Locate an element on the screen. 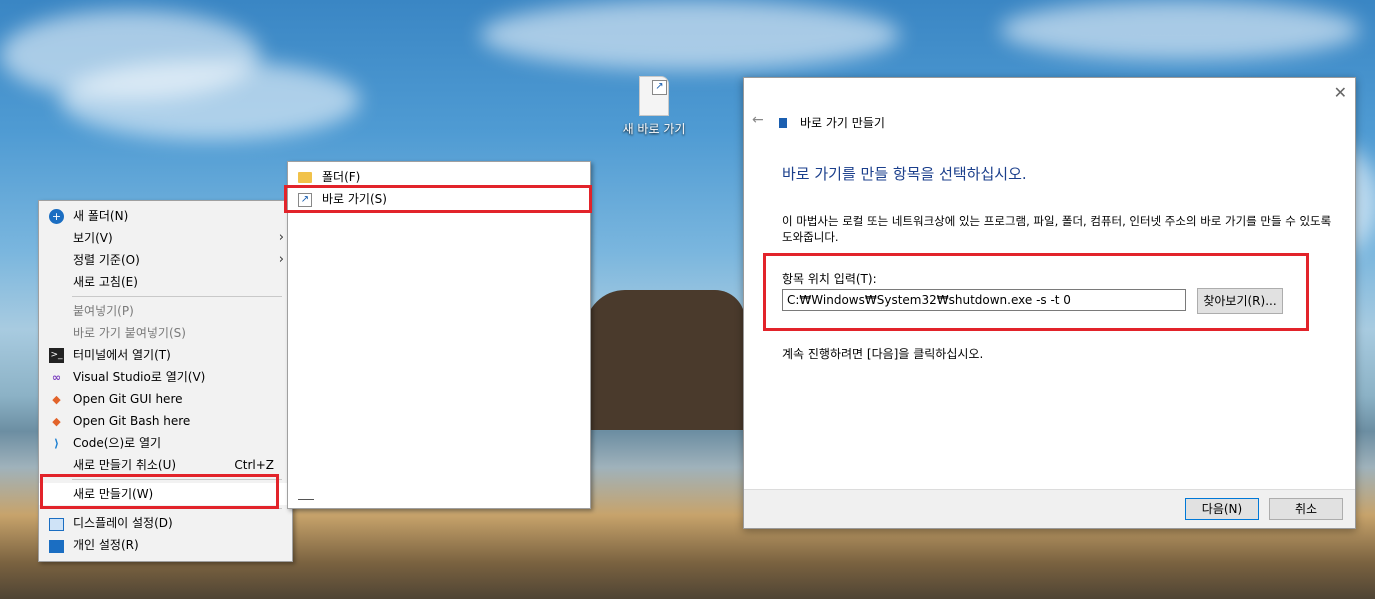 The height and width of the screenshot is (599, 1375). dialog-title: 바로 가기 만들기 is located at coordinates (842, 123).